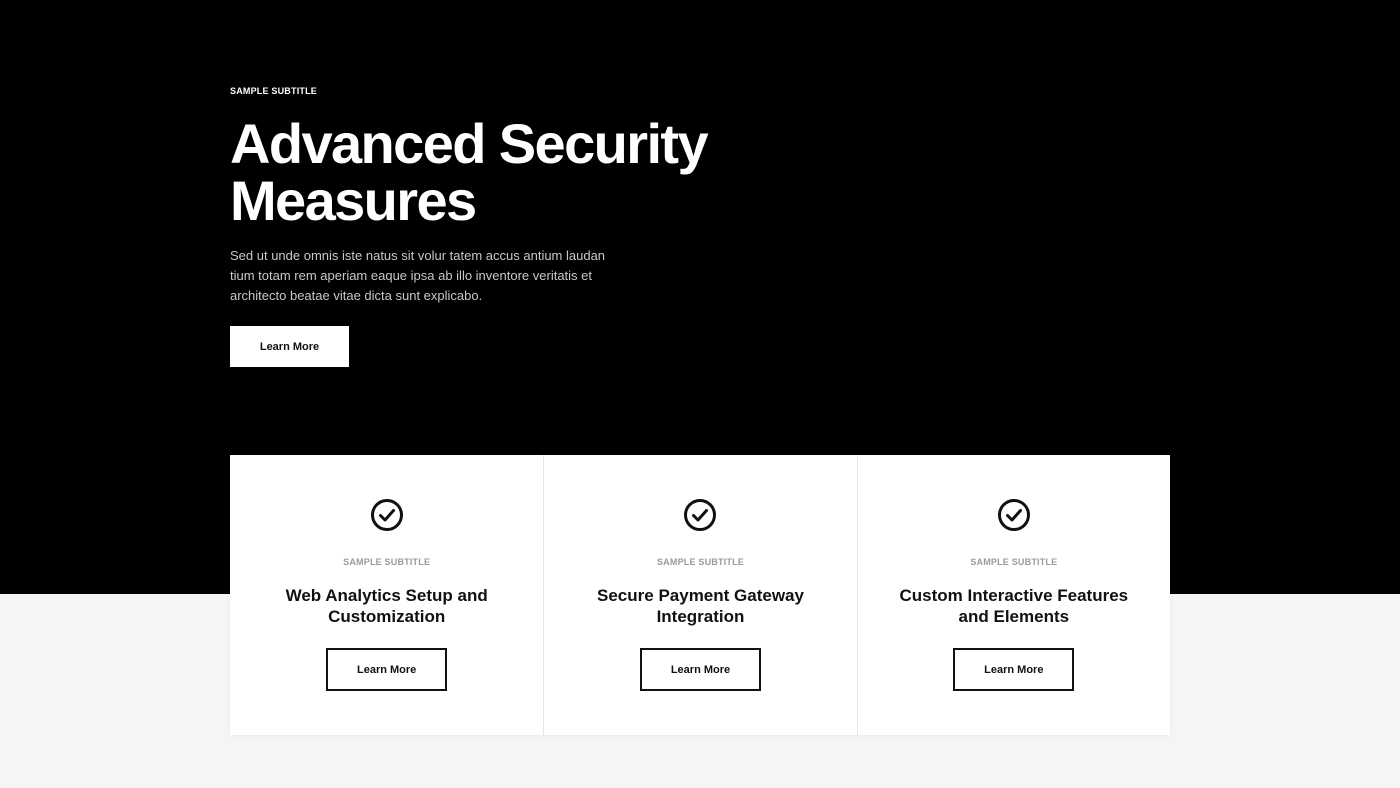 The image size is (1400, 788). What do you see at coordinates (386, 606) in the screenshot?
I see `card-title: Web Analytics Setup and Customization` at bounding box center [386, 606].